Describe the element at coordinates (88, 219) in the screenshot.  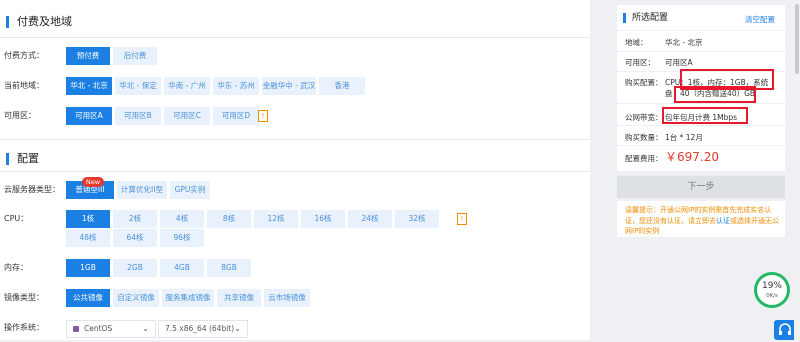
I see `cpu-option-1: 1核` at that location.